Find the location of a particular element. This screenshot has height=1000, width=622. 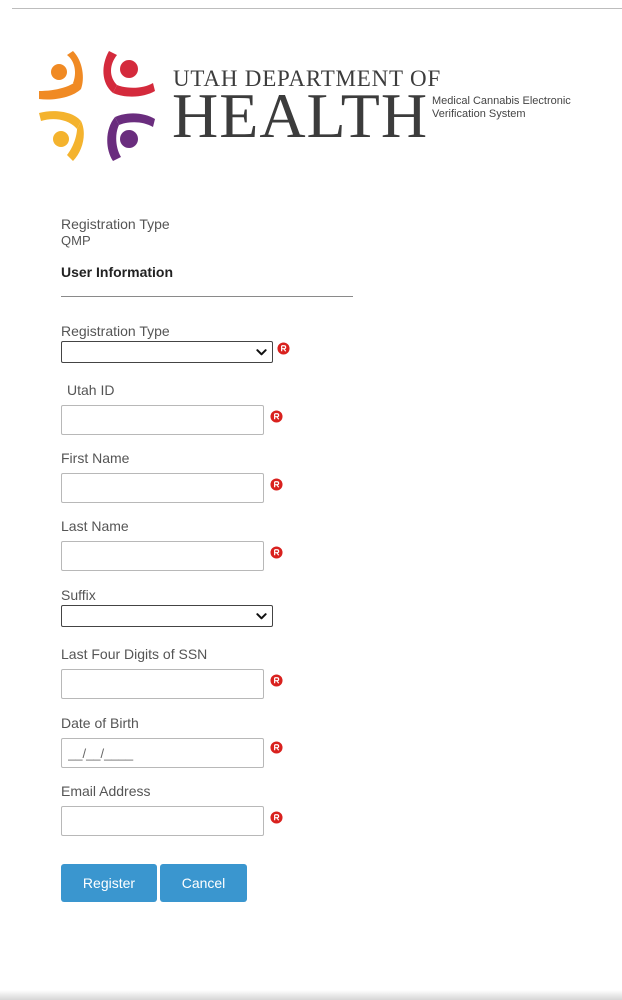

date-of-birth-label: Date of Birth is located at coordinates (100, 723).